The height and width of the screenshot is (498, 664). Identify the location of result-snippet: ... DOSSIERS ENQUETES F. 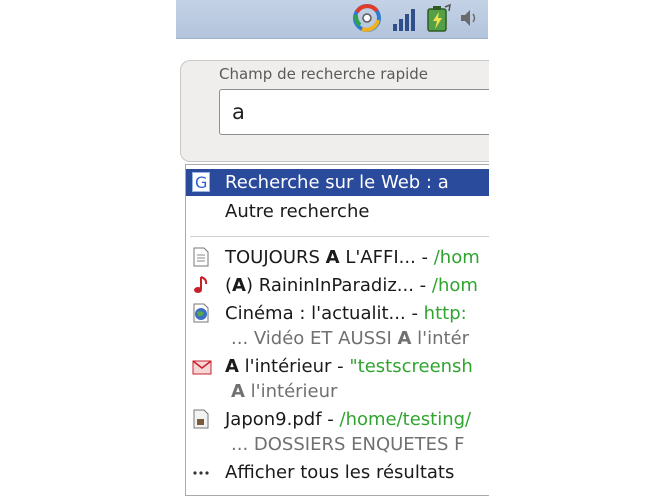
(348, 444).